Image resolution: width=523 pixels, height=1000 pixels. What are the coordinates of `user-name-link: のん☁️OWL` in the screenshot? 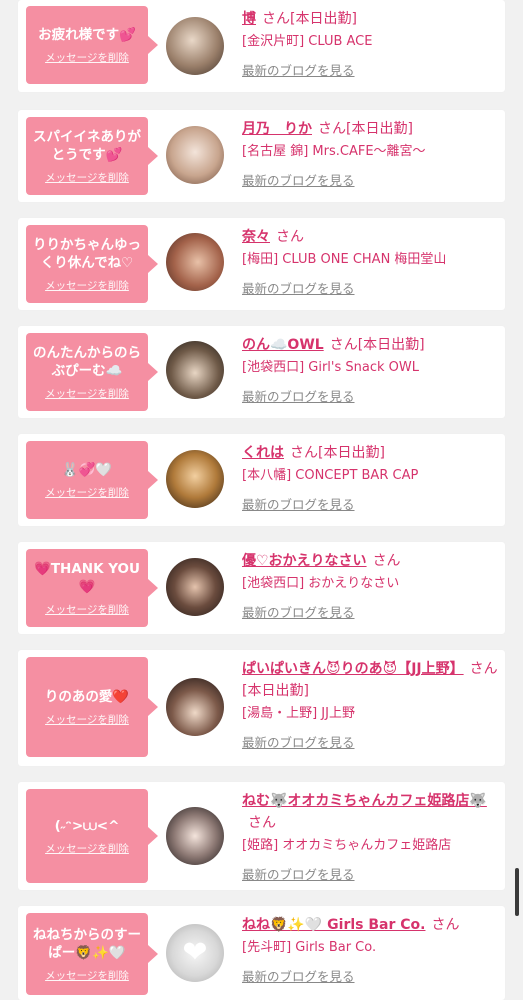 It's located at (283, 345).